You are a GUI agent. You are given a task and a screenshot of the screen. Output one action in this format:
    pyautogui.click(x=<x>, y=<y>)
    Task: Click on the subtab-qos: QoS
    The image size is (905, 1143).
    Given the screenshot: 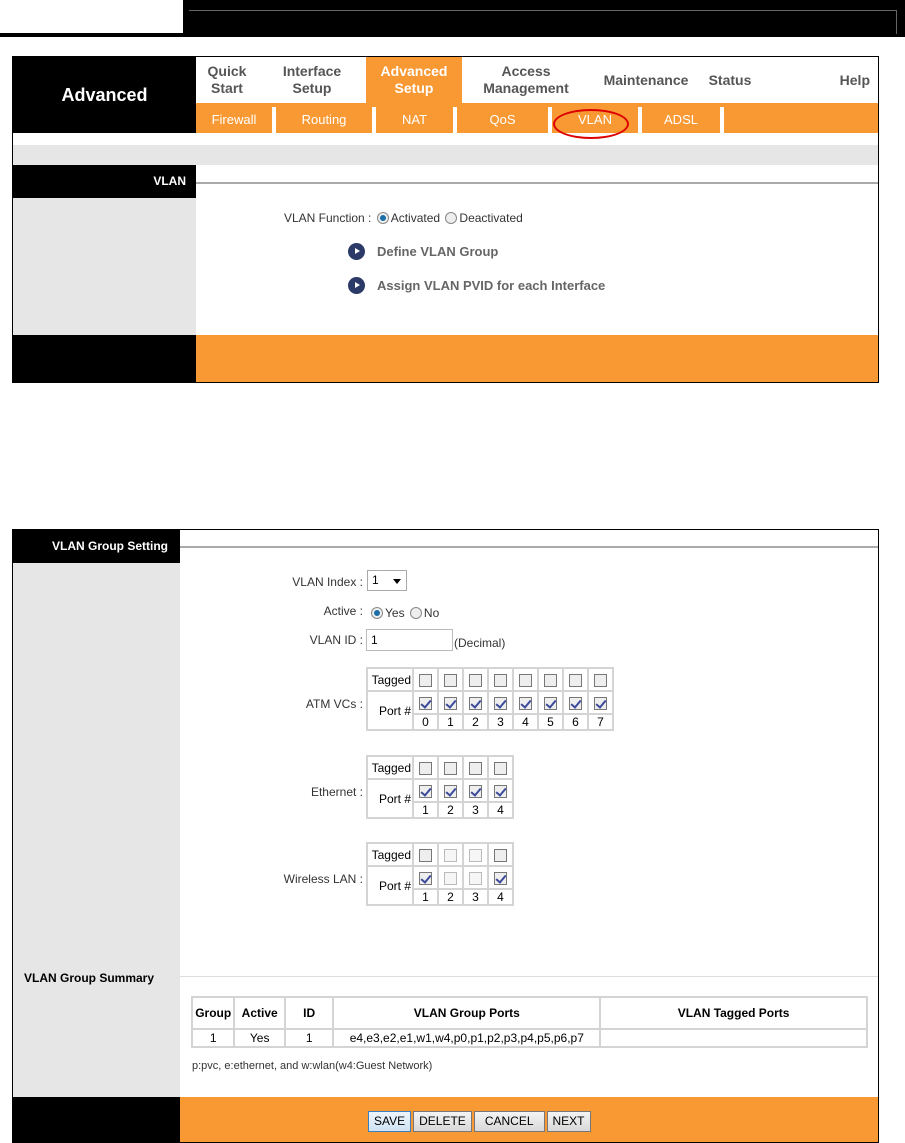 What is the action you would take?
    pyautogui.click(x=504, y=120)
    